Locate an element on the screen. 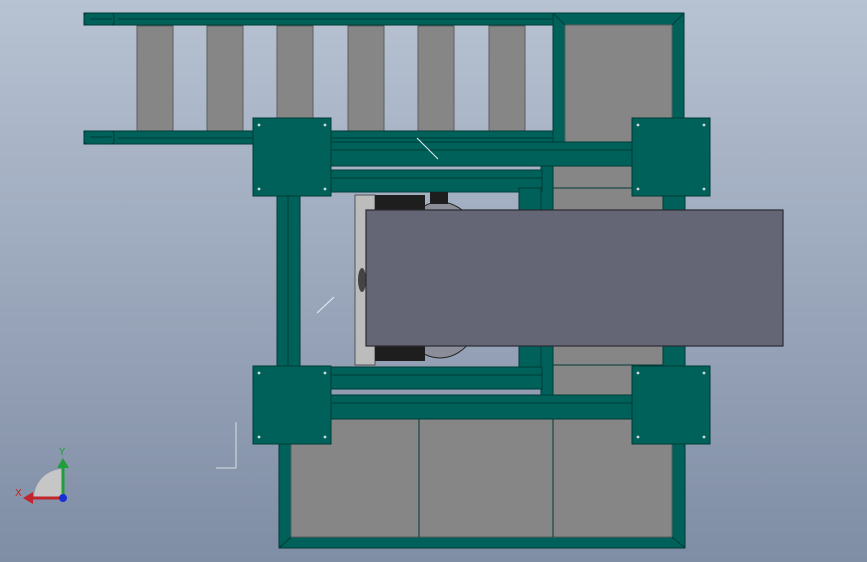 The height and width of the screenshot is (562, 867). top-cover-plate is located at coordinates (574, 278).